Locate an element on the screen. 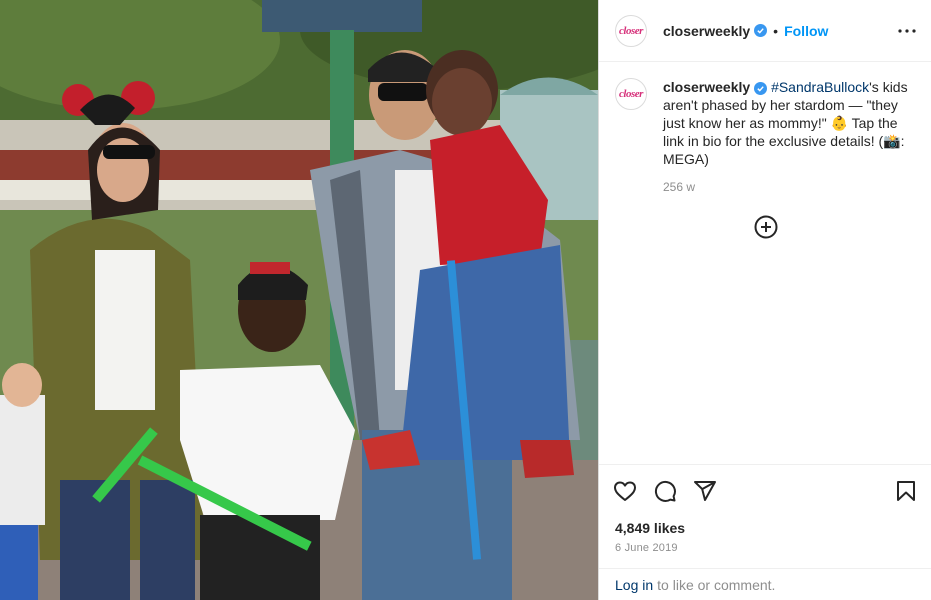 This screenshot has width=931, height=600. caption-username: closerweekly is located at coordinates (706, 87).